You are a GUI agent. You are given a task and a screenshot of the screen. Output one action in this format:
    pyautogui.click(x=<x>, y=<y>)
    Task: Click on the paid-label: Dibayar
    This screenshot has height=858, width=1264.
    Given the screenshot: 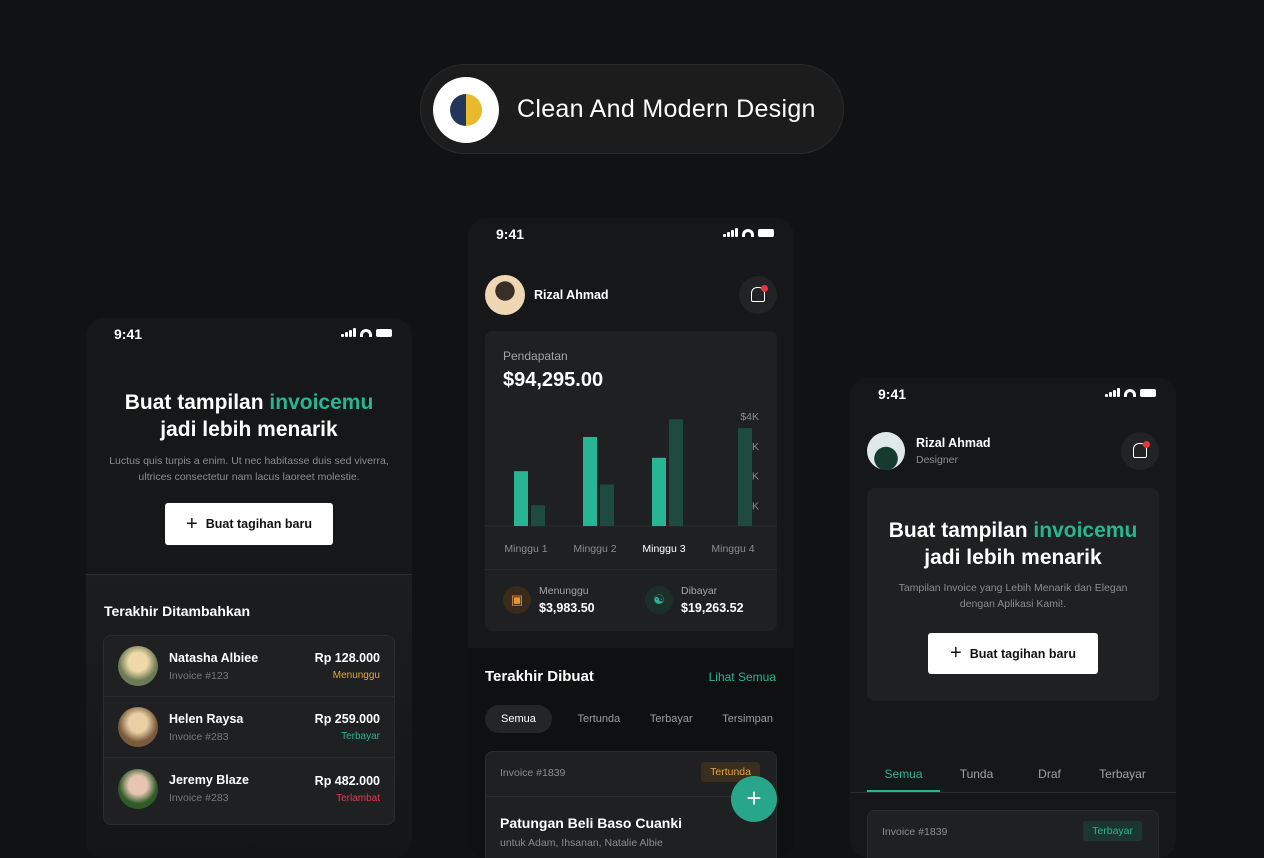 What is the action you would take?
    pyautogui.click(x=699, y=591)
    